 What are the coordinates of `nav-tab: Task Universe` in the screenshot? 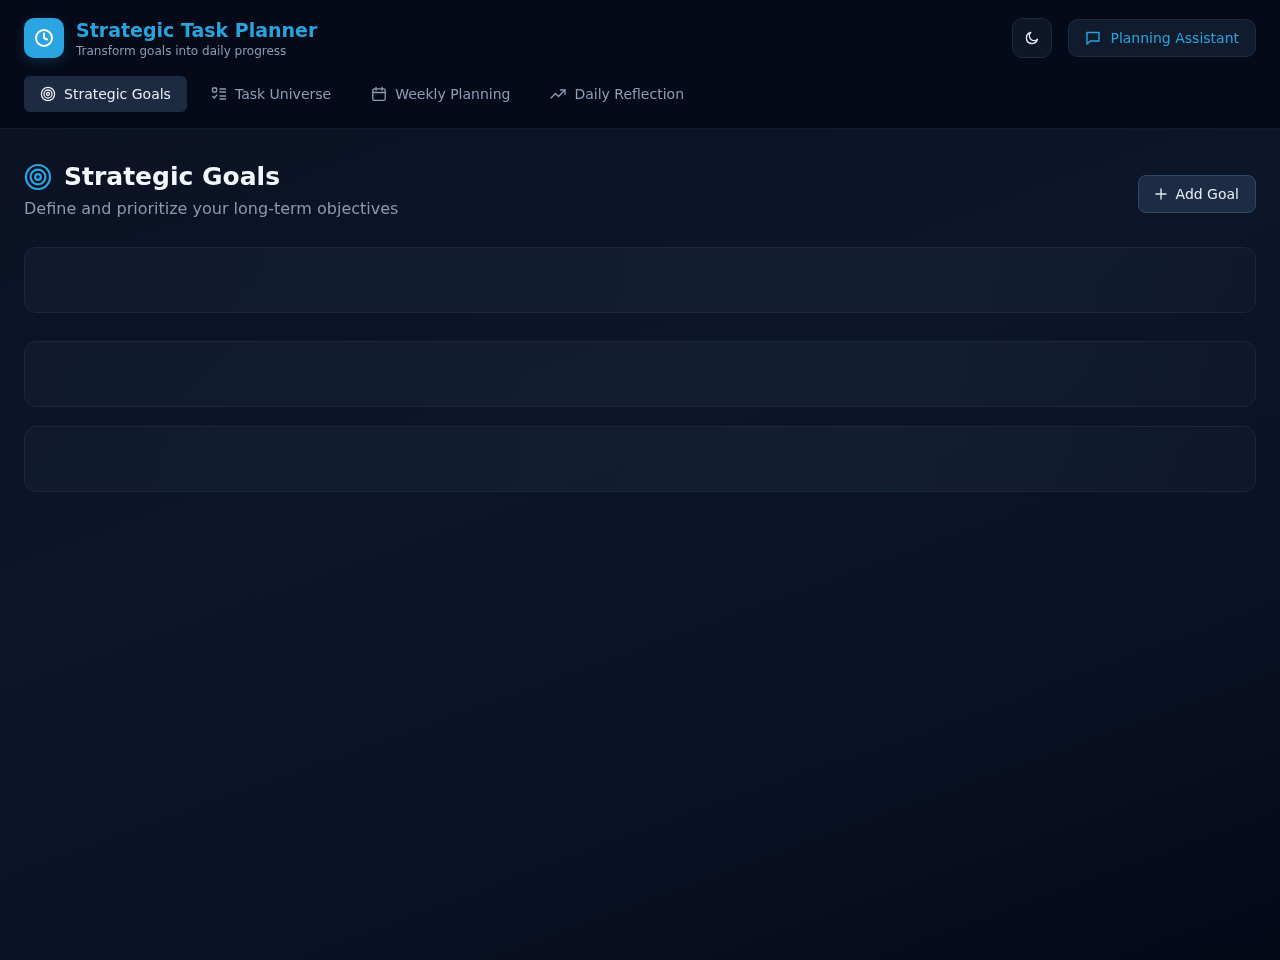 It's located at (271, 94).